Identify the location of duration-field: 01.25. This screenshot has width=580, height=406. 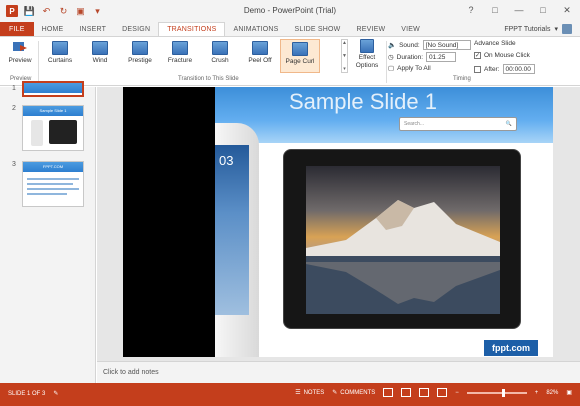
(441, 57).